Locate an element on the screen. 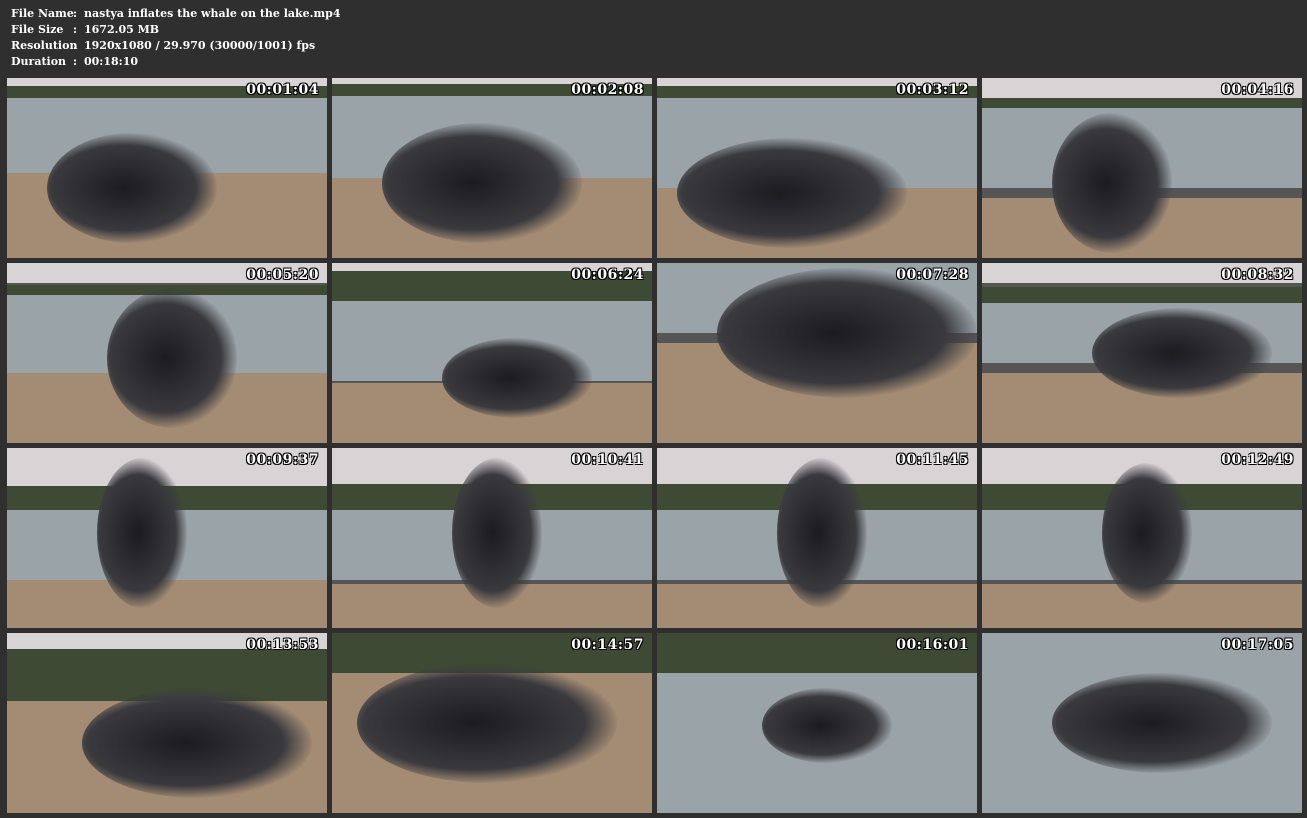 This screenshot has height=818, width=1307. video-thumbnail: 00:11:45 is located at coordinates (817, 538).